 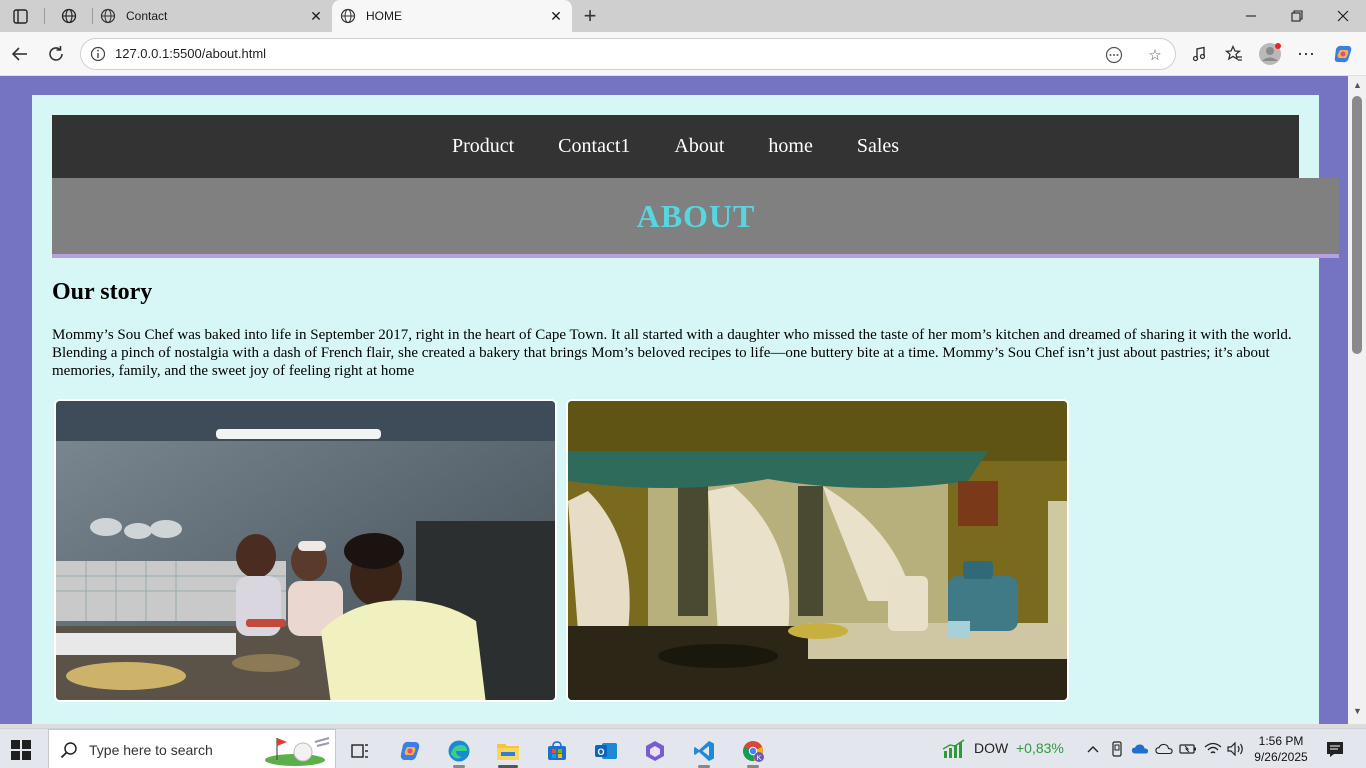 What do you see at coordinates (1093, 749) in the screenshot?
I see `chevron-up-icon` at bounding box center [1093, 749].